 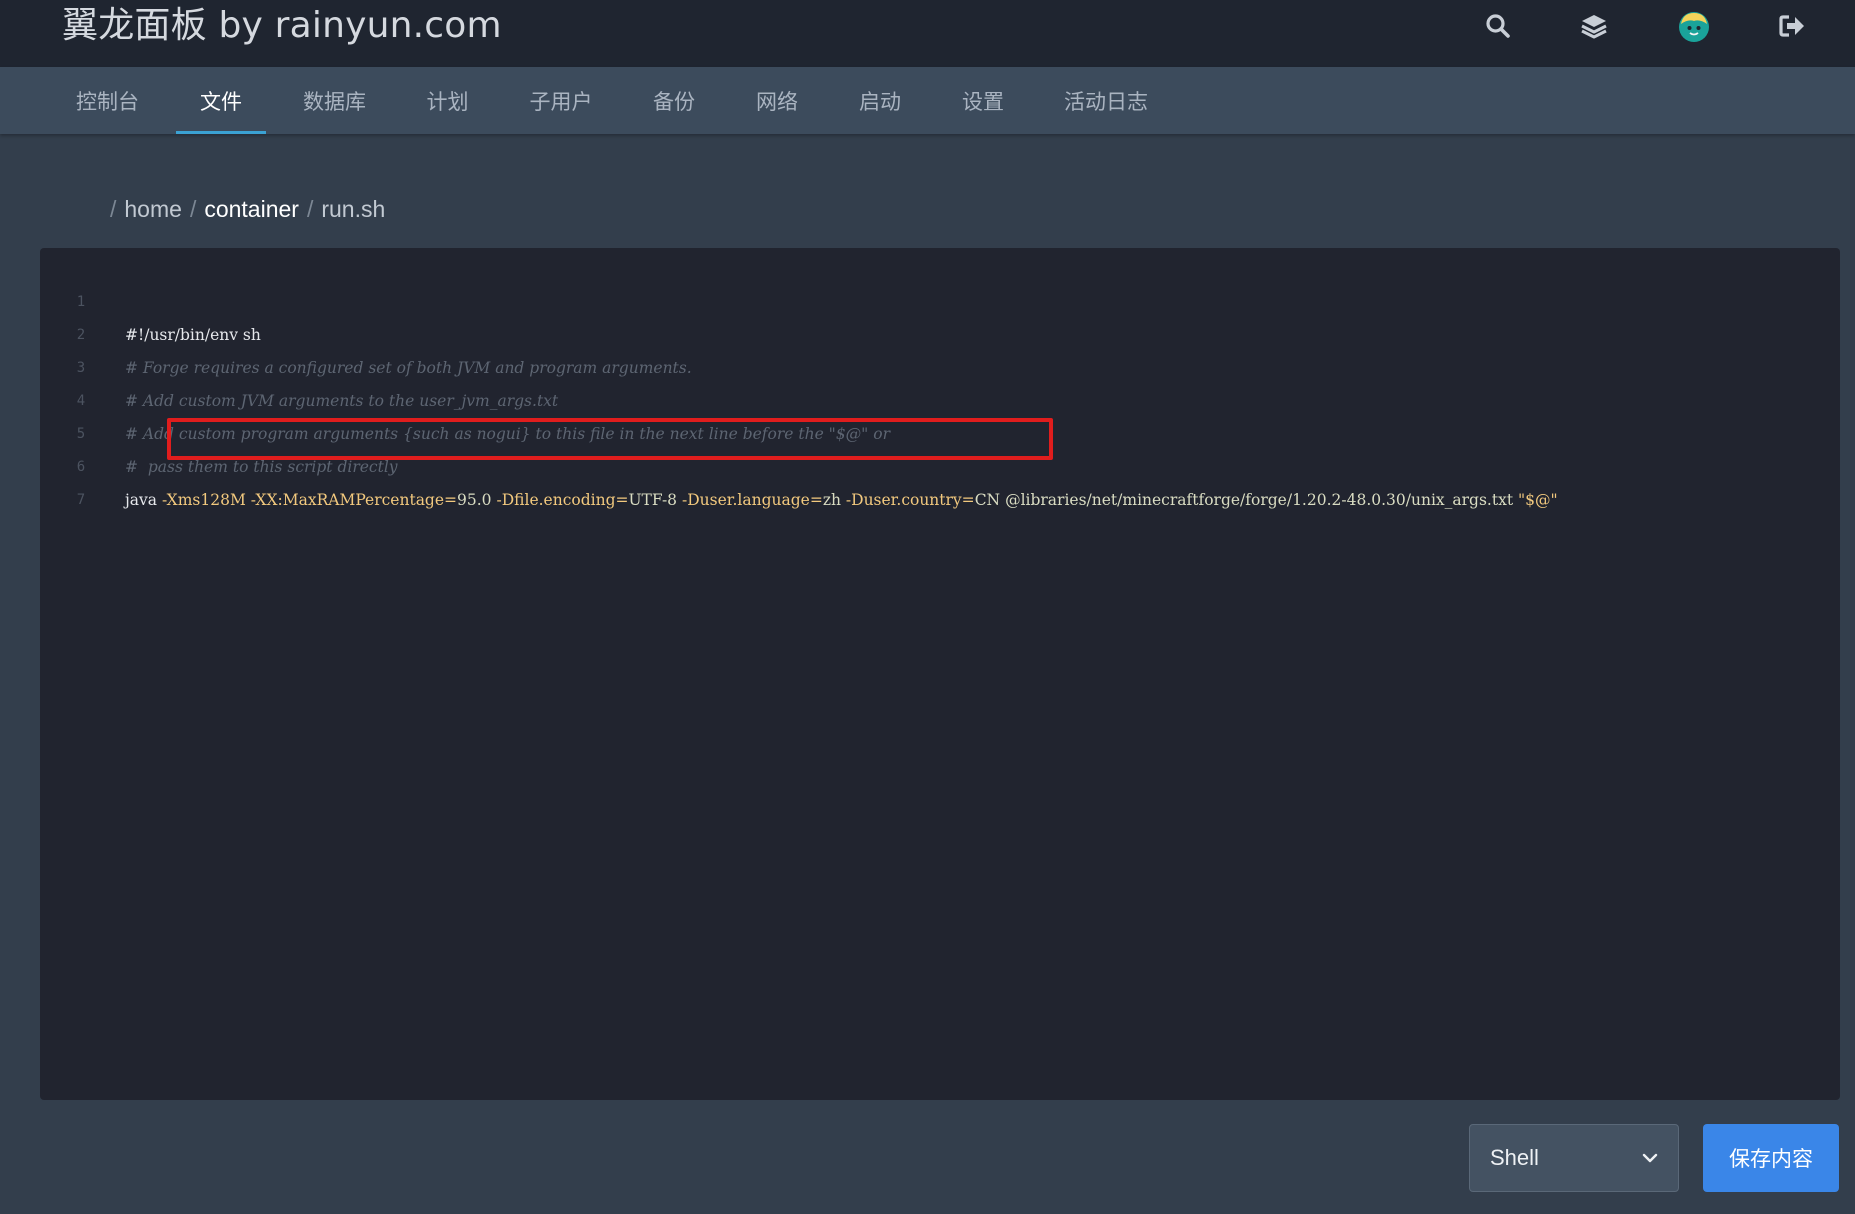 I want to click on code-line: 1 #!/usr/bin/env sh, so click(x=940, y=298).